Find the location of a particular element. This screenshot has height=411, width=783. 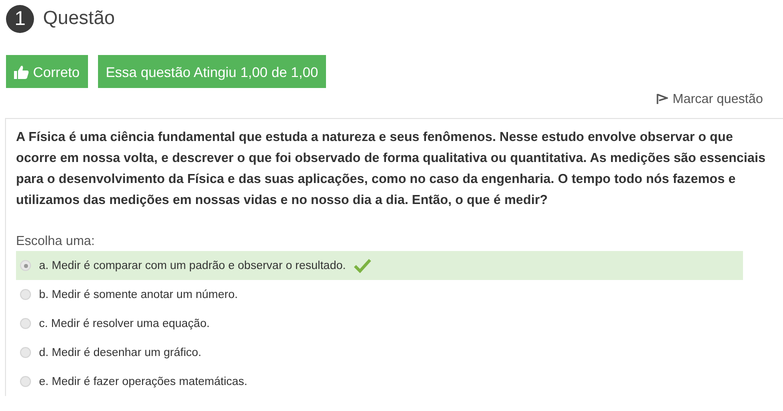

answer-option: d. Medir é desenhar um gráfico. is located at coordinates (120, 352).